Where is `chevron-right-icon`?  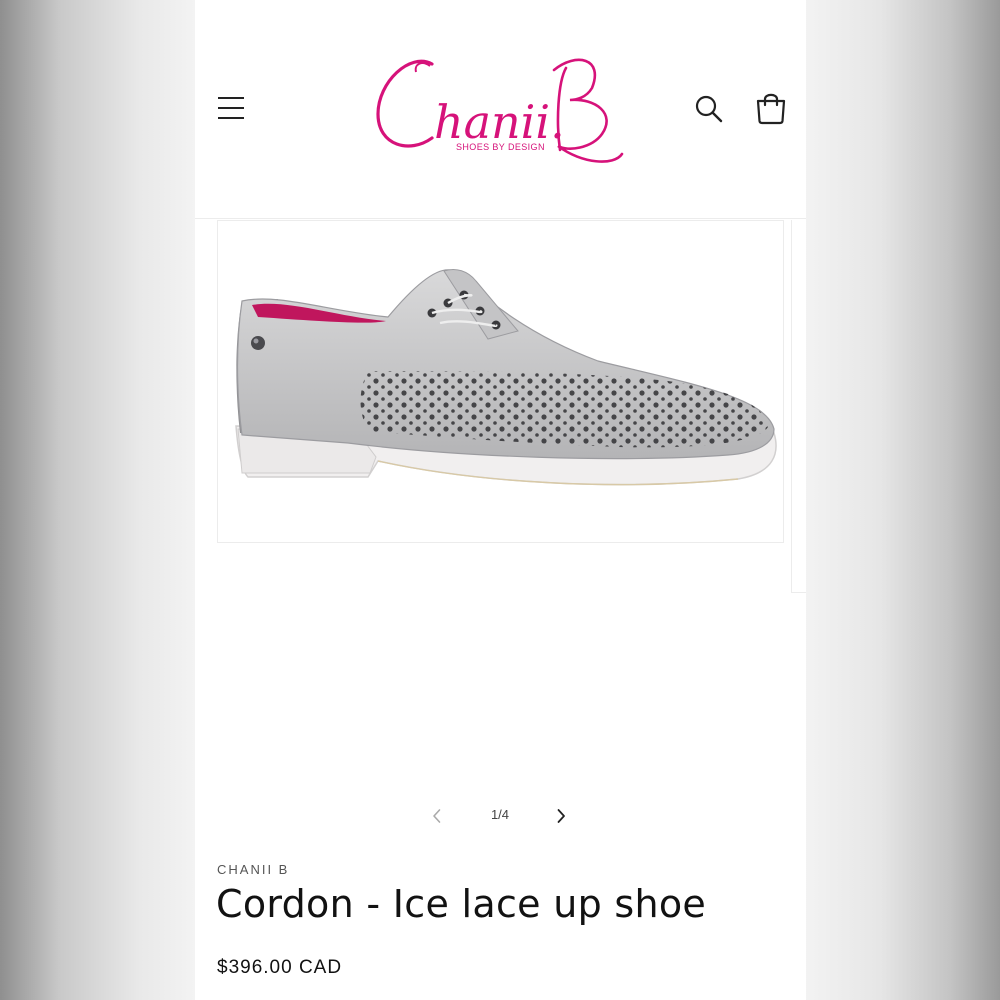 chevron-right-icon is located at coordinates (561, 816).